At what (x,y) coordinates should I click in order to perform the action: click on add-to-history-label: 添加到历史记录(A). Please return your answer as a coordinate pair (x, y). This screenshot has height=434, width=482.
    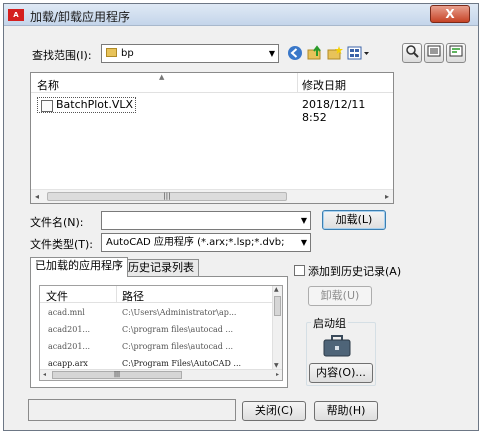
    Looking at the image, I should click on (354, 271).